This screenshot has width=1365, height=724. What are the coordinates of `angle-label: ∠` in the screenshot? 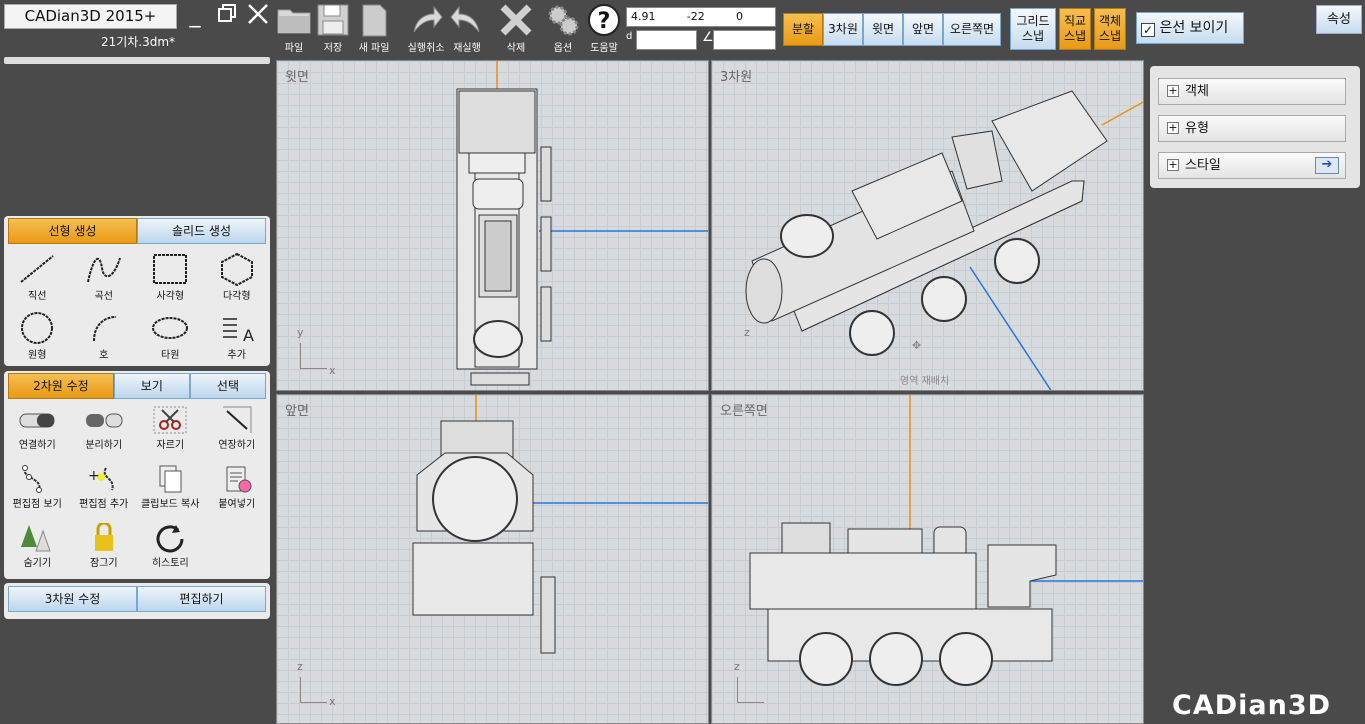 It's located at (708, 37).